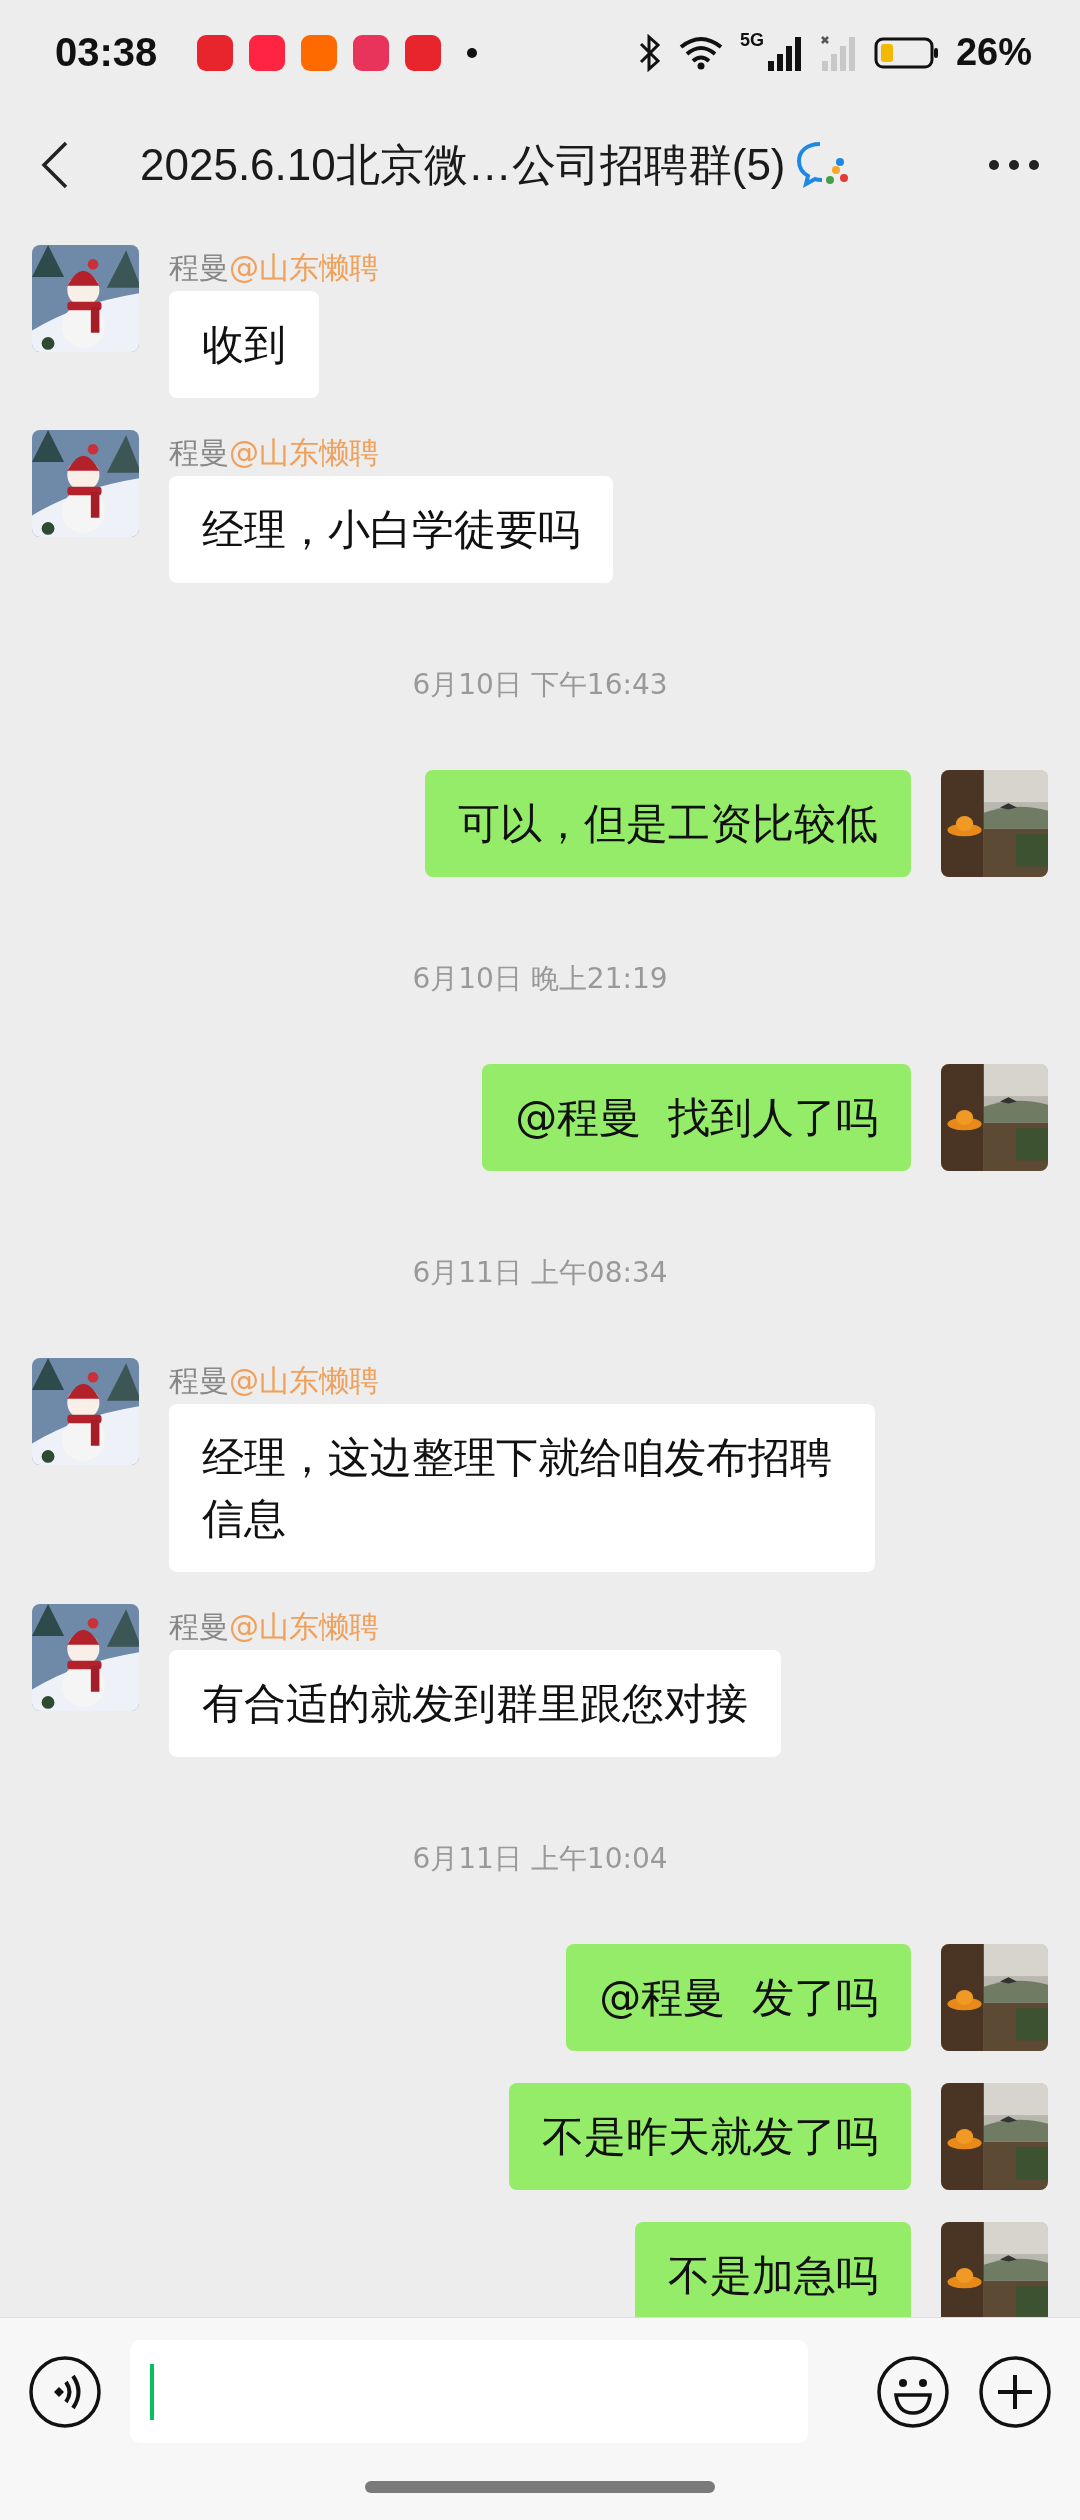 The height and width of the screenshot is (2520, 1080). I want to click on emoji-icon, so click(913, 2391).